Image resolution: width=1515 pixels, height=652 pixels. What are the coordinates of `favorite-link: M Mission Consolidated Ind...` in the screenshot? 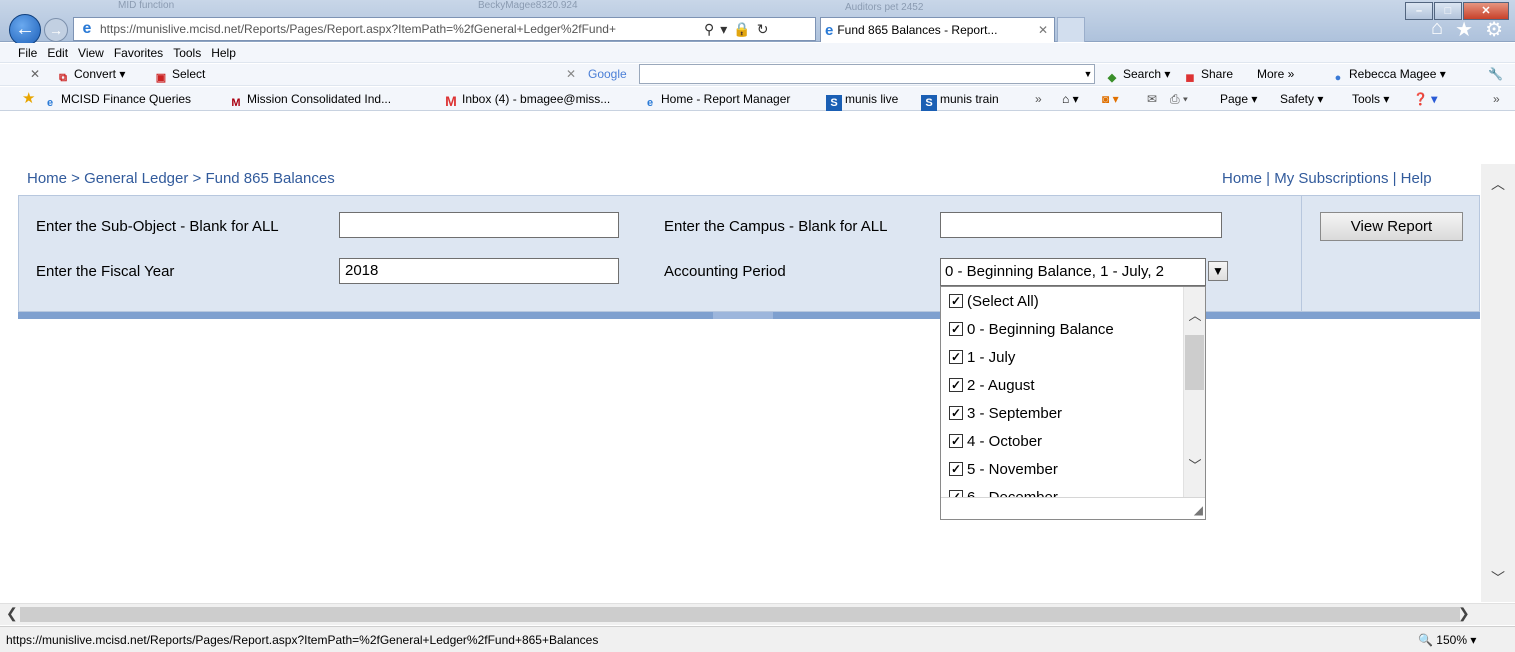 It's located at (309, 101).